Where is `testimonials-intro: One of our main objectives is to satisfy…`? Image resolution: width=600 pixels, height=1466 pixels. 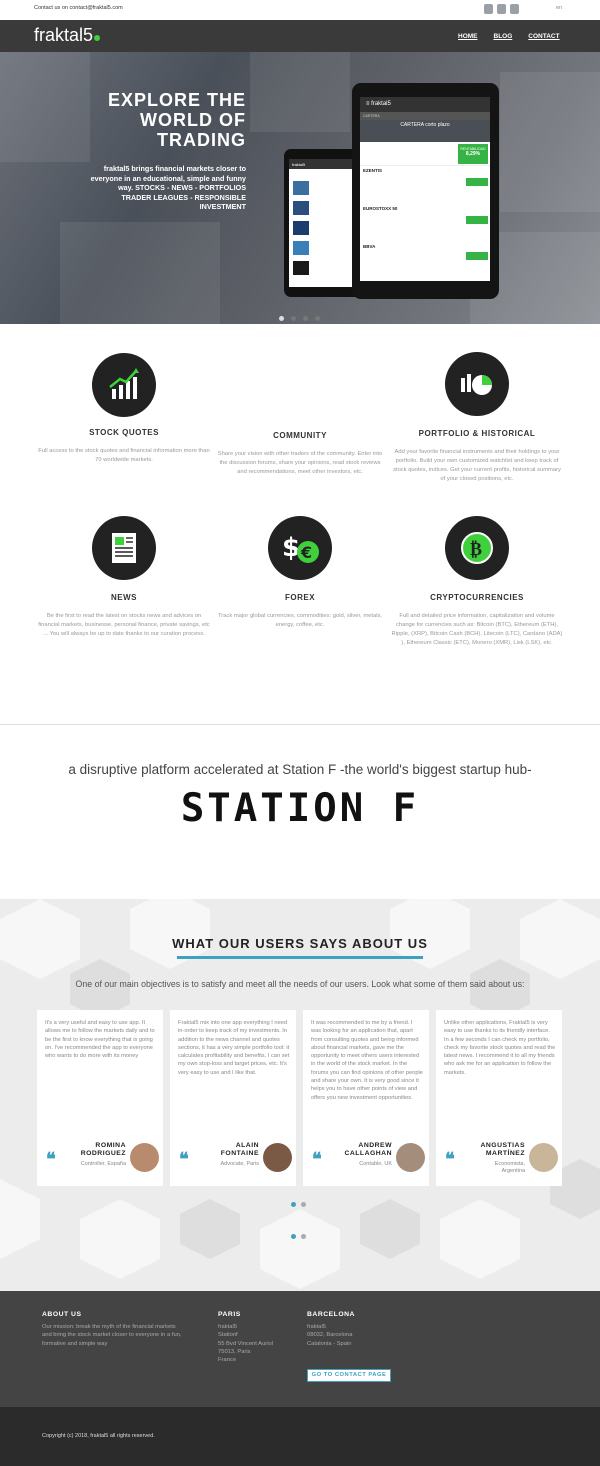
testimonials-intro: One of our main objectives is to satisfy… is located at coordinates (300, 984).